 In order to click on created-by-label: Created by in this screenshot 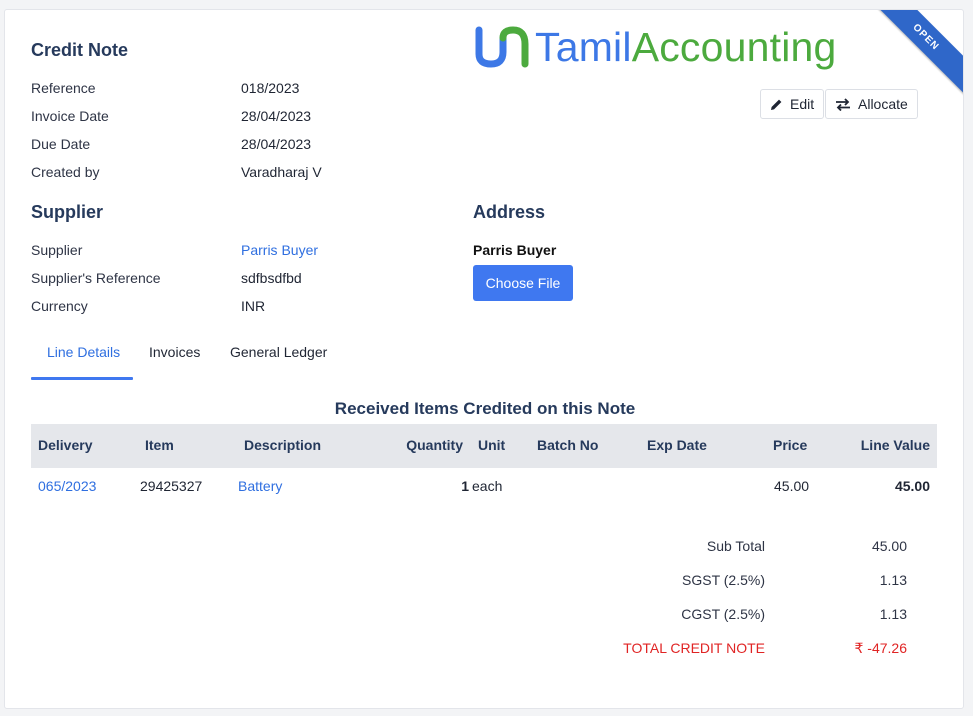, I will do `click(65, 172)`.